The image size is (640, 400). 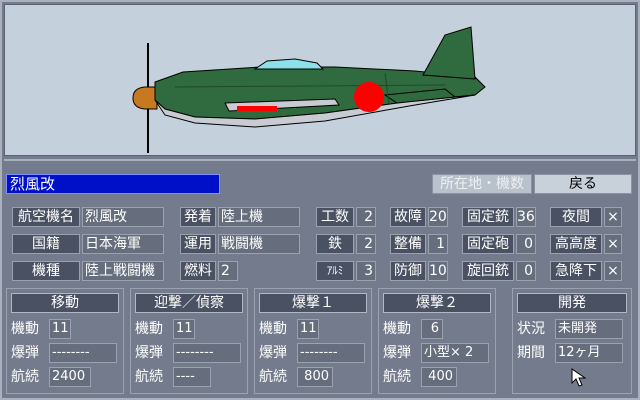 What do you see at coordinates (408, 217) in the screenshot?
I see `failure-label: 故障` at bounding box center [408, 217].